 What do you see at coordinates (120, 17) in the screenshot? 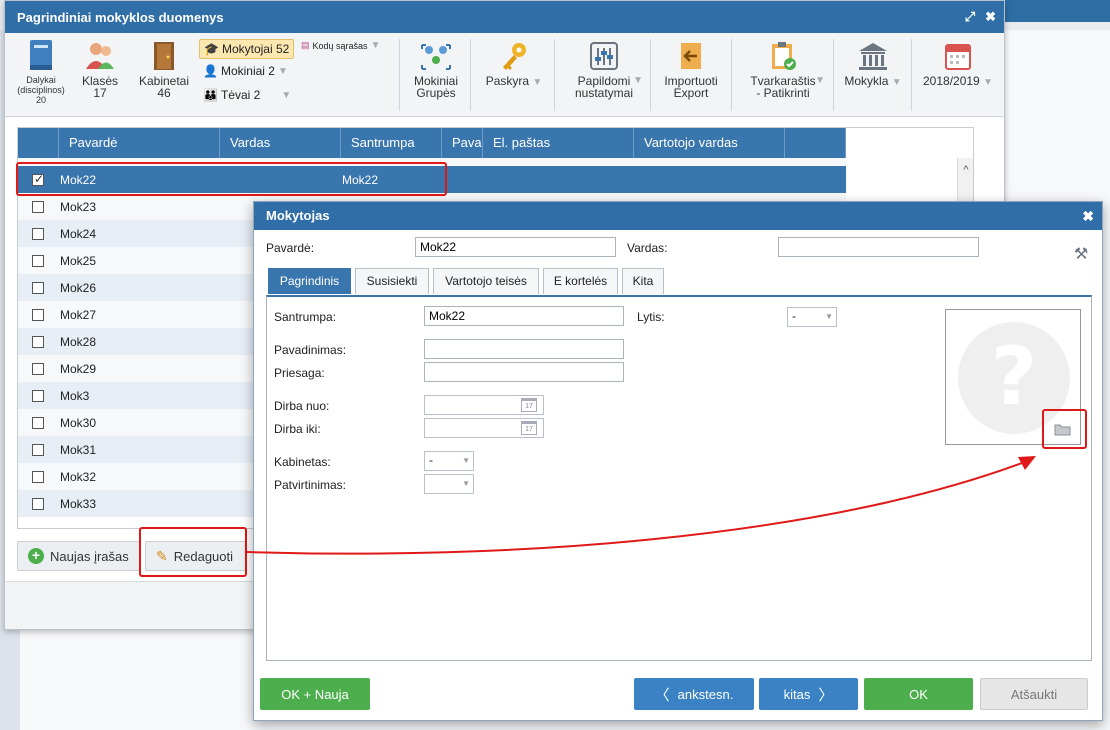
I see `window-title: Pagrindiniai mokyklos duomenys` at bounding box center [120, 17].